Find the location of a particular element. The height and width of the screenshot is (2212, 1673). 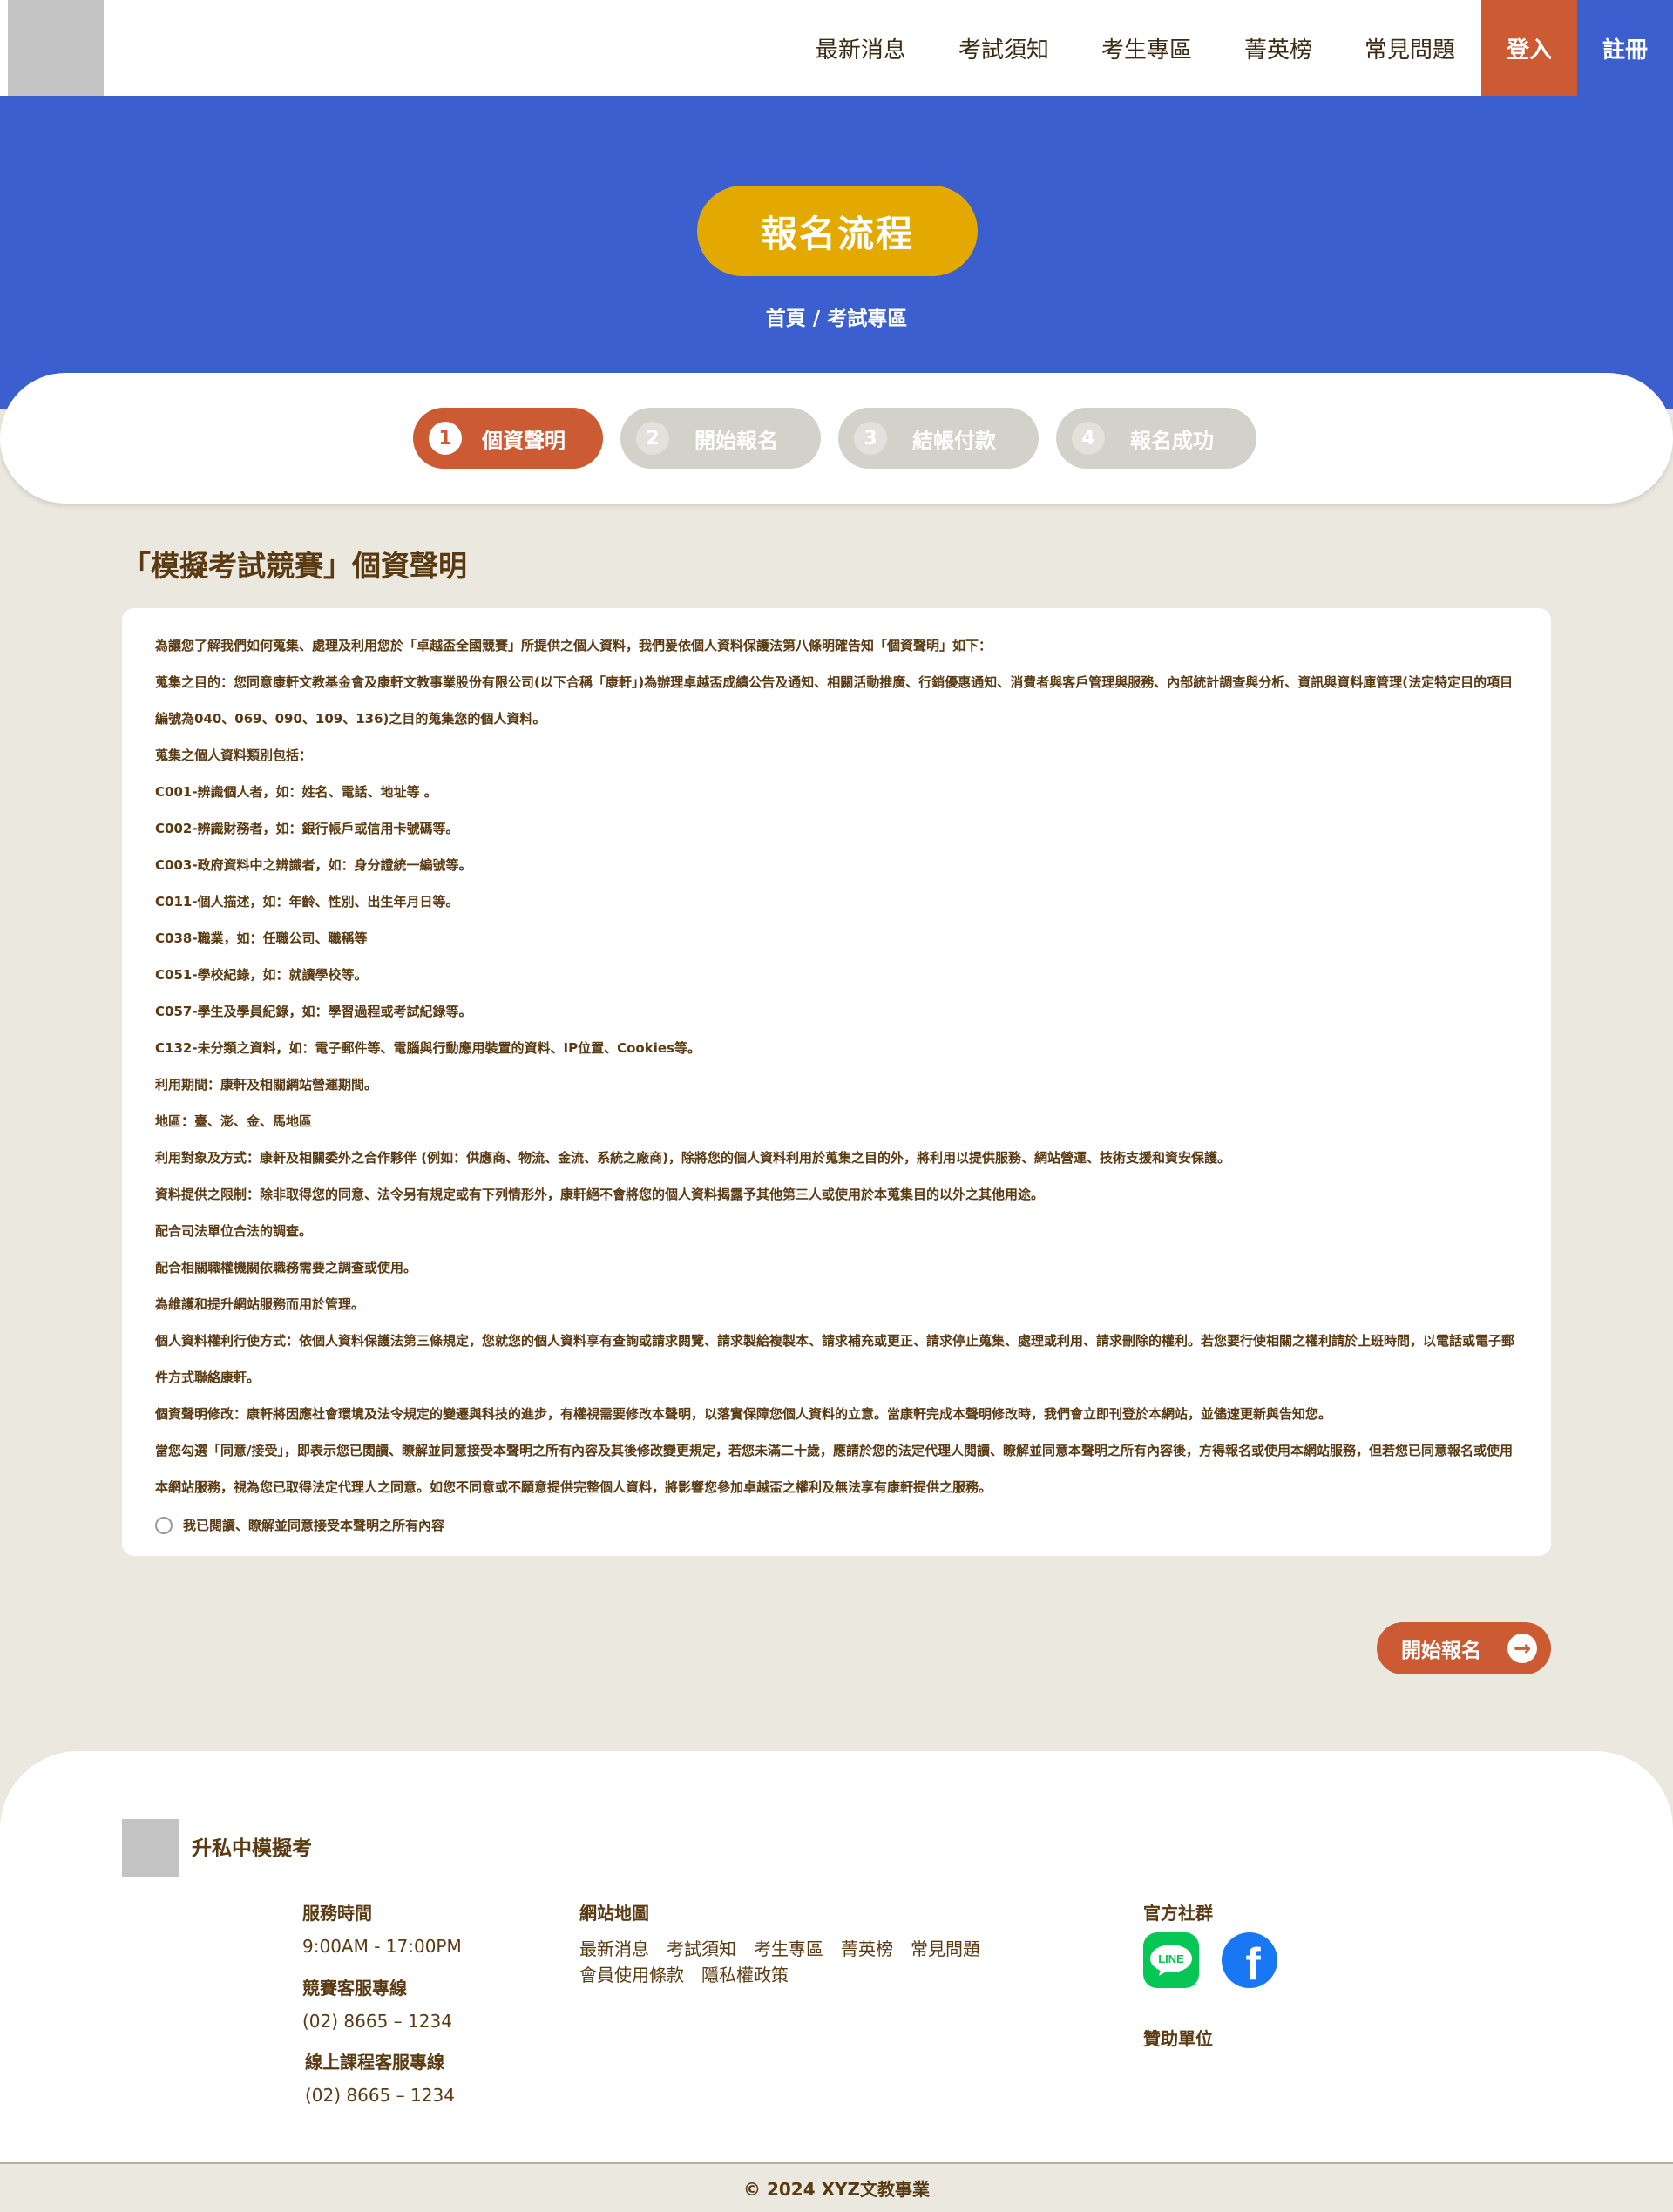

progress-steps: 1 個資聲明 2 開始報名 3 結帳付款 4 報名成功 is located at coordinates (834, 438).